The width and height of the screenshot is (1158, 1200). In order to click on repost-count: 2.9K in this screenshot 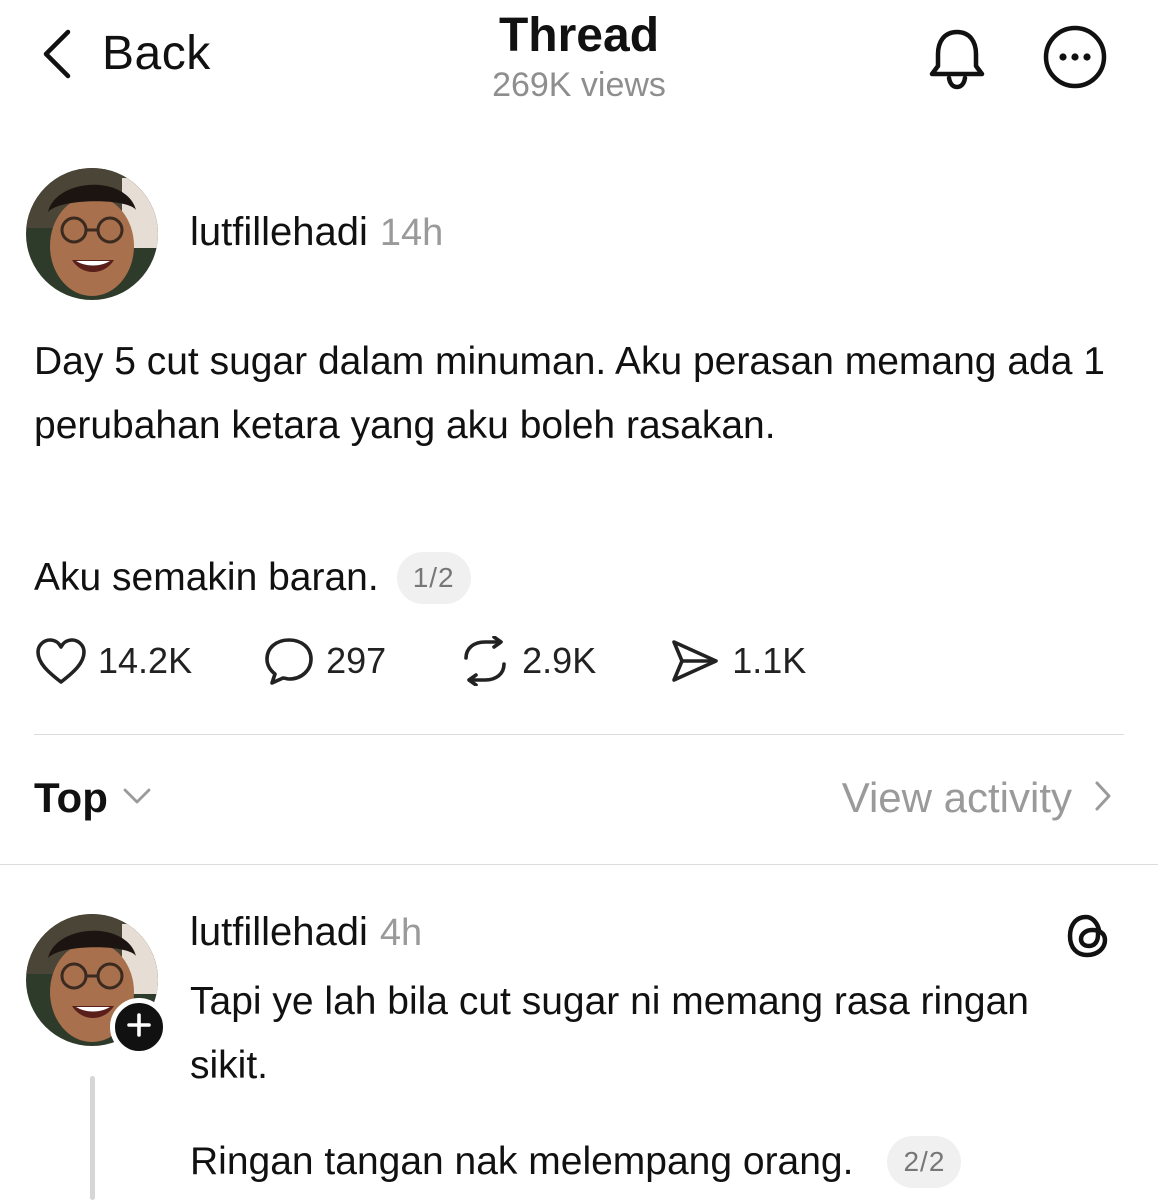, I will do `click(559, 660)`.